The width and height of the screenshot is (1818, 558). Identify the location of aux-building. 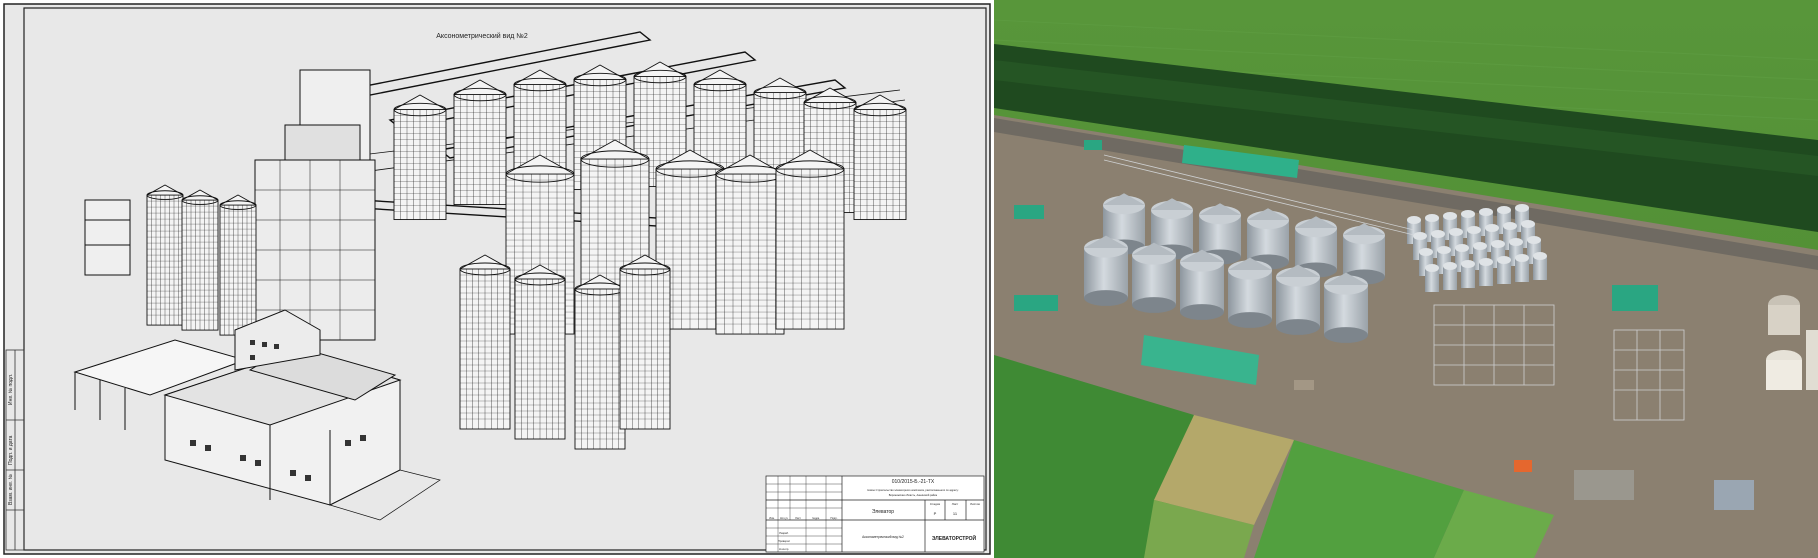
(107, 237).